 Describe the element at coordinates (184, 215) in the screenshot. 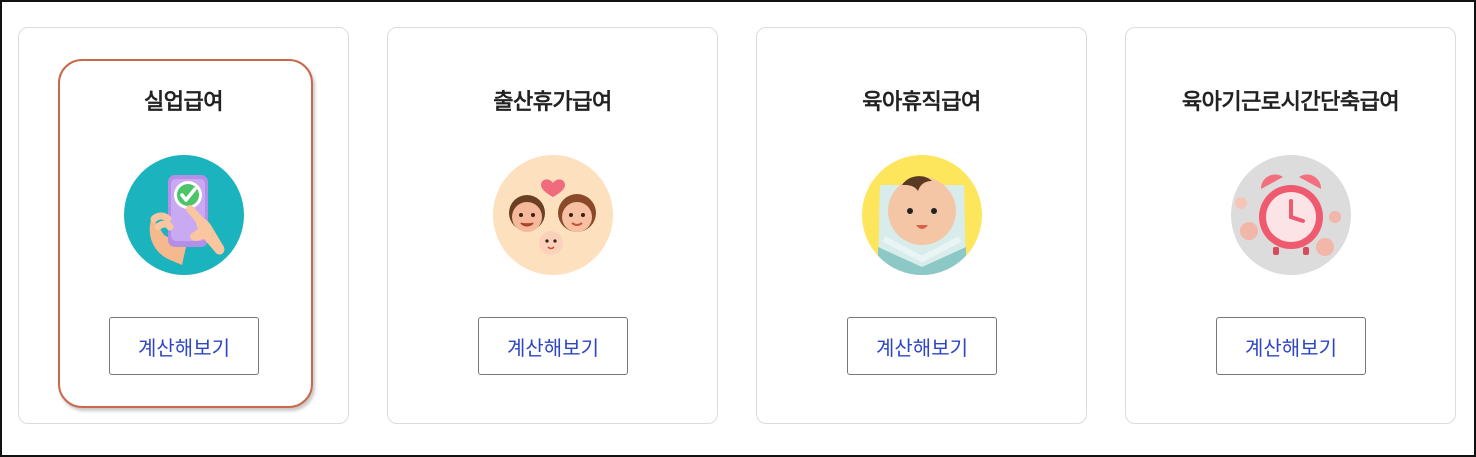

I see `phone-check-hands-icon` at that location.